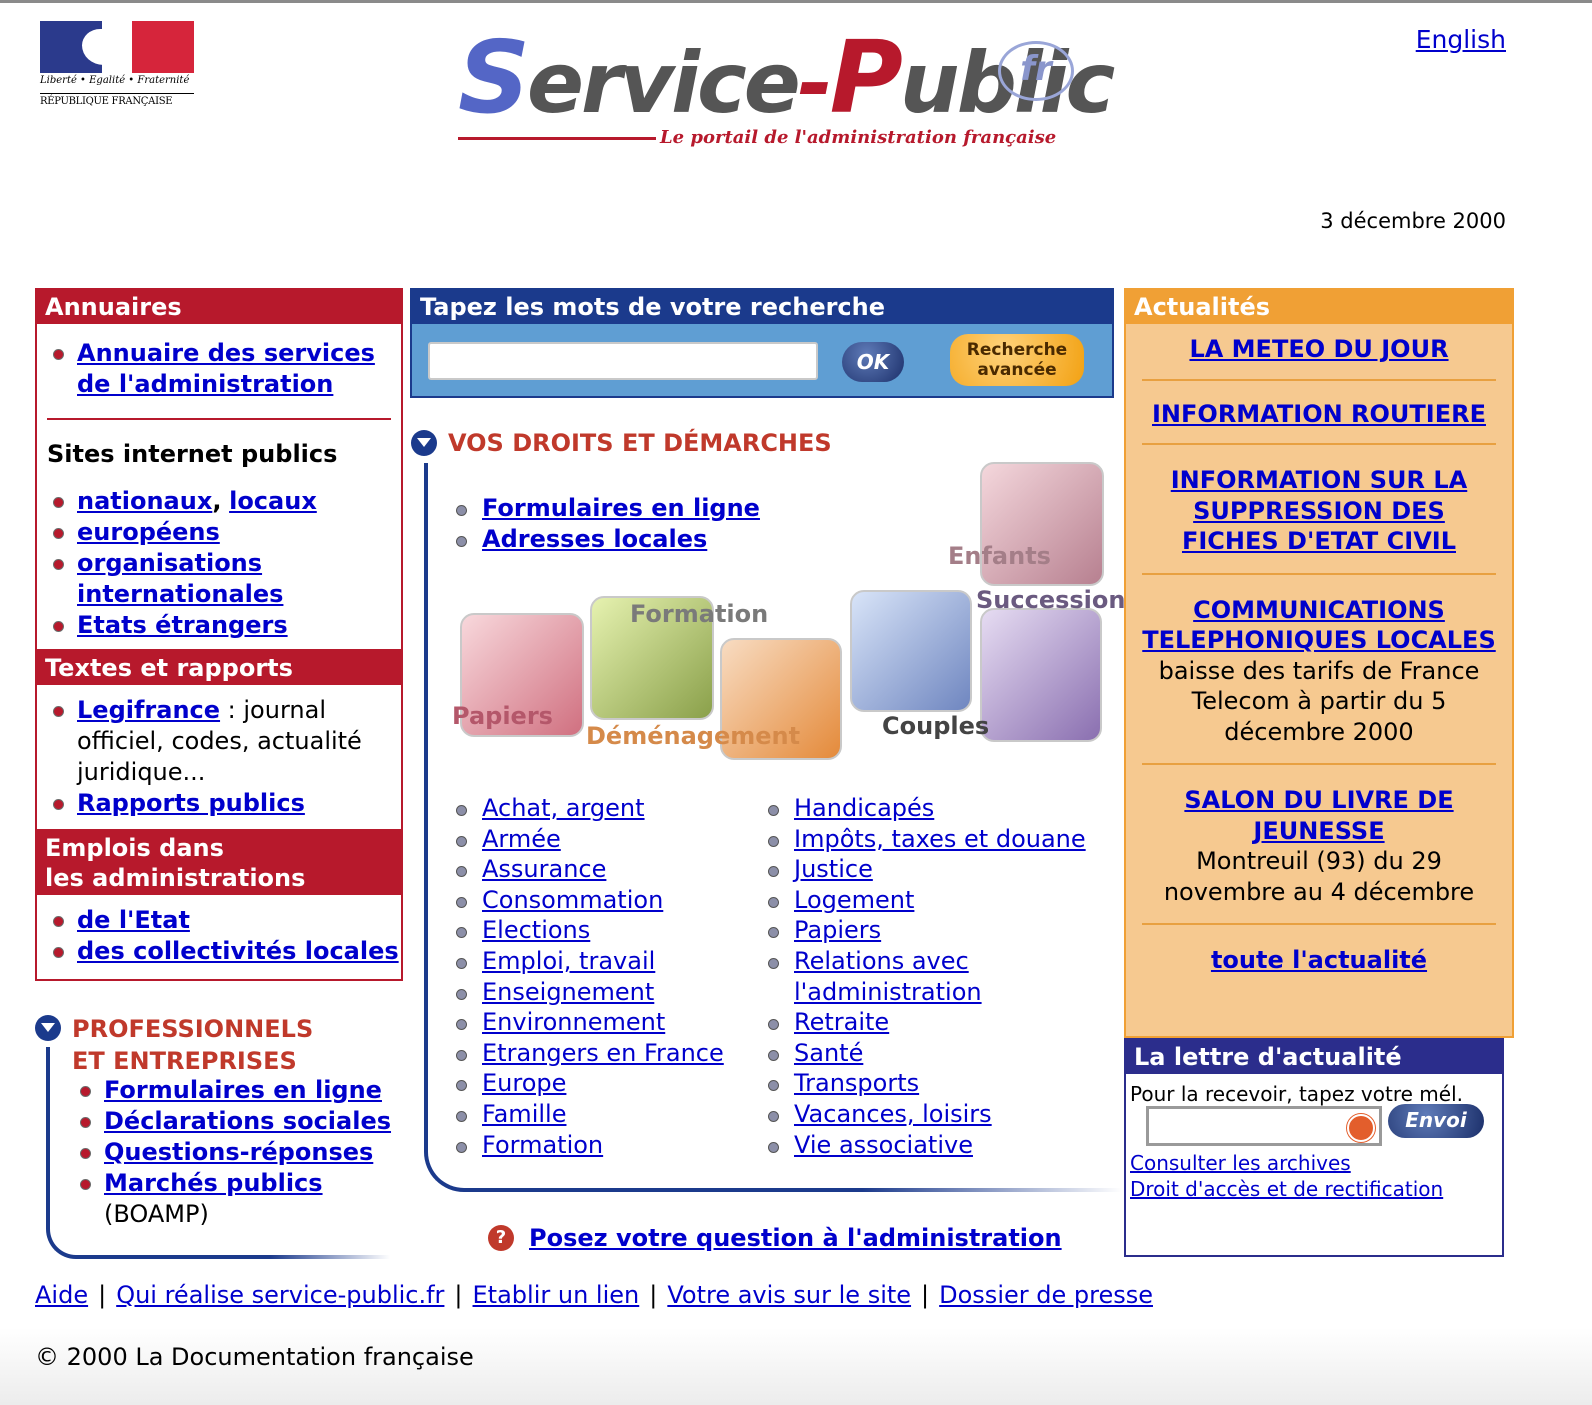 This screenshot has width=1592, height=1405. I want to click on rf-motto: Liberté • Egalité • Fraternité, so click(115, 80).